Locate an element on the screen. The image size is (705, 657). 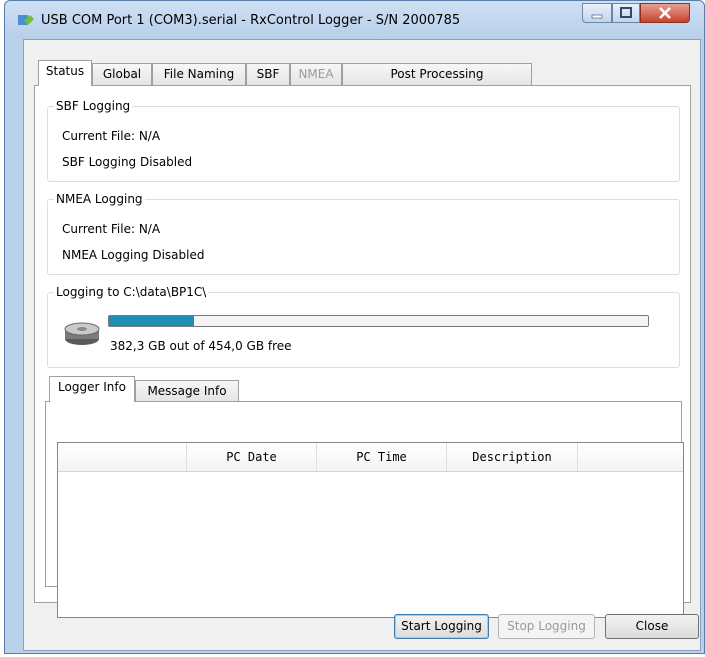
minimize-button is located at coordinates (597, 13).